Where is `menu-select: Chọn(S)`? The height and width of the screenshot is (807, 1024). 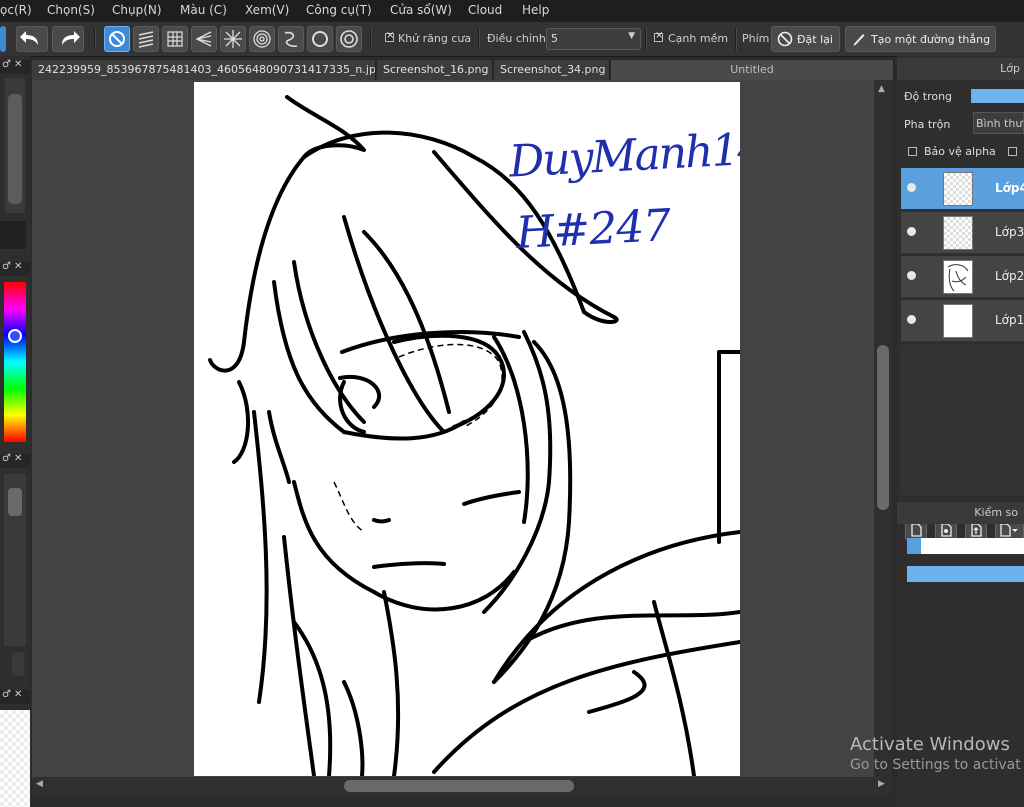
menu-select: Chọn(S) is located at coordinates (71, 10).